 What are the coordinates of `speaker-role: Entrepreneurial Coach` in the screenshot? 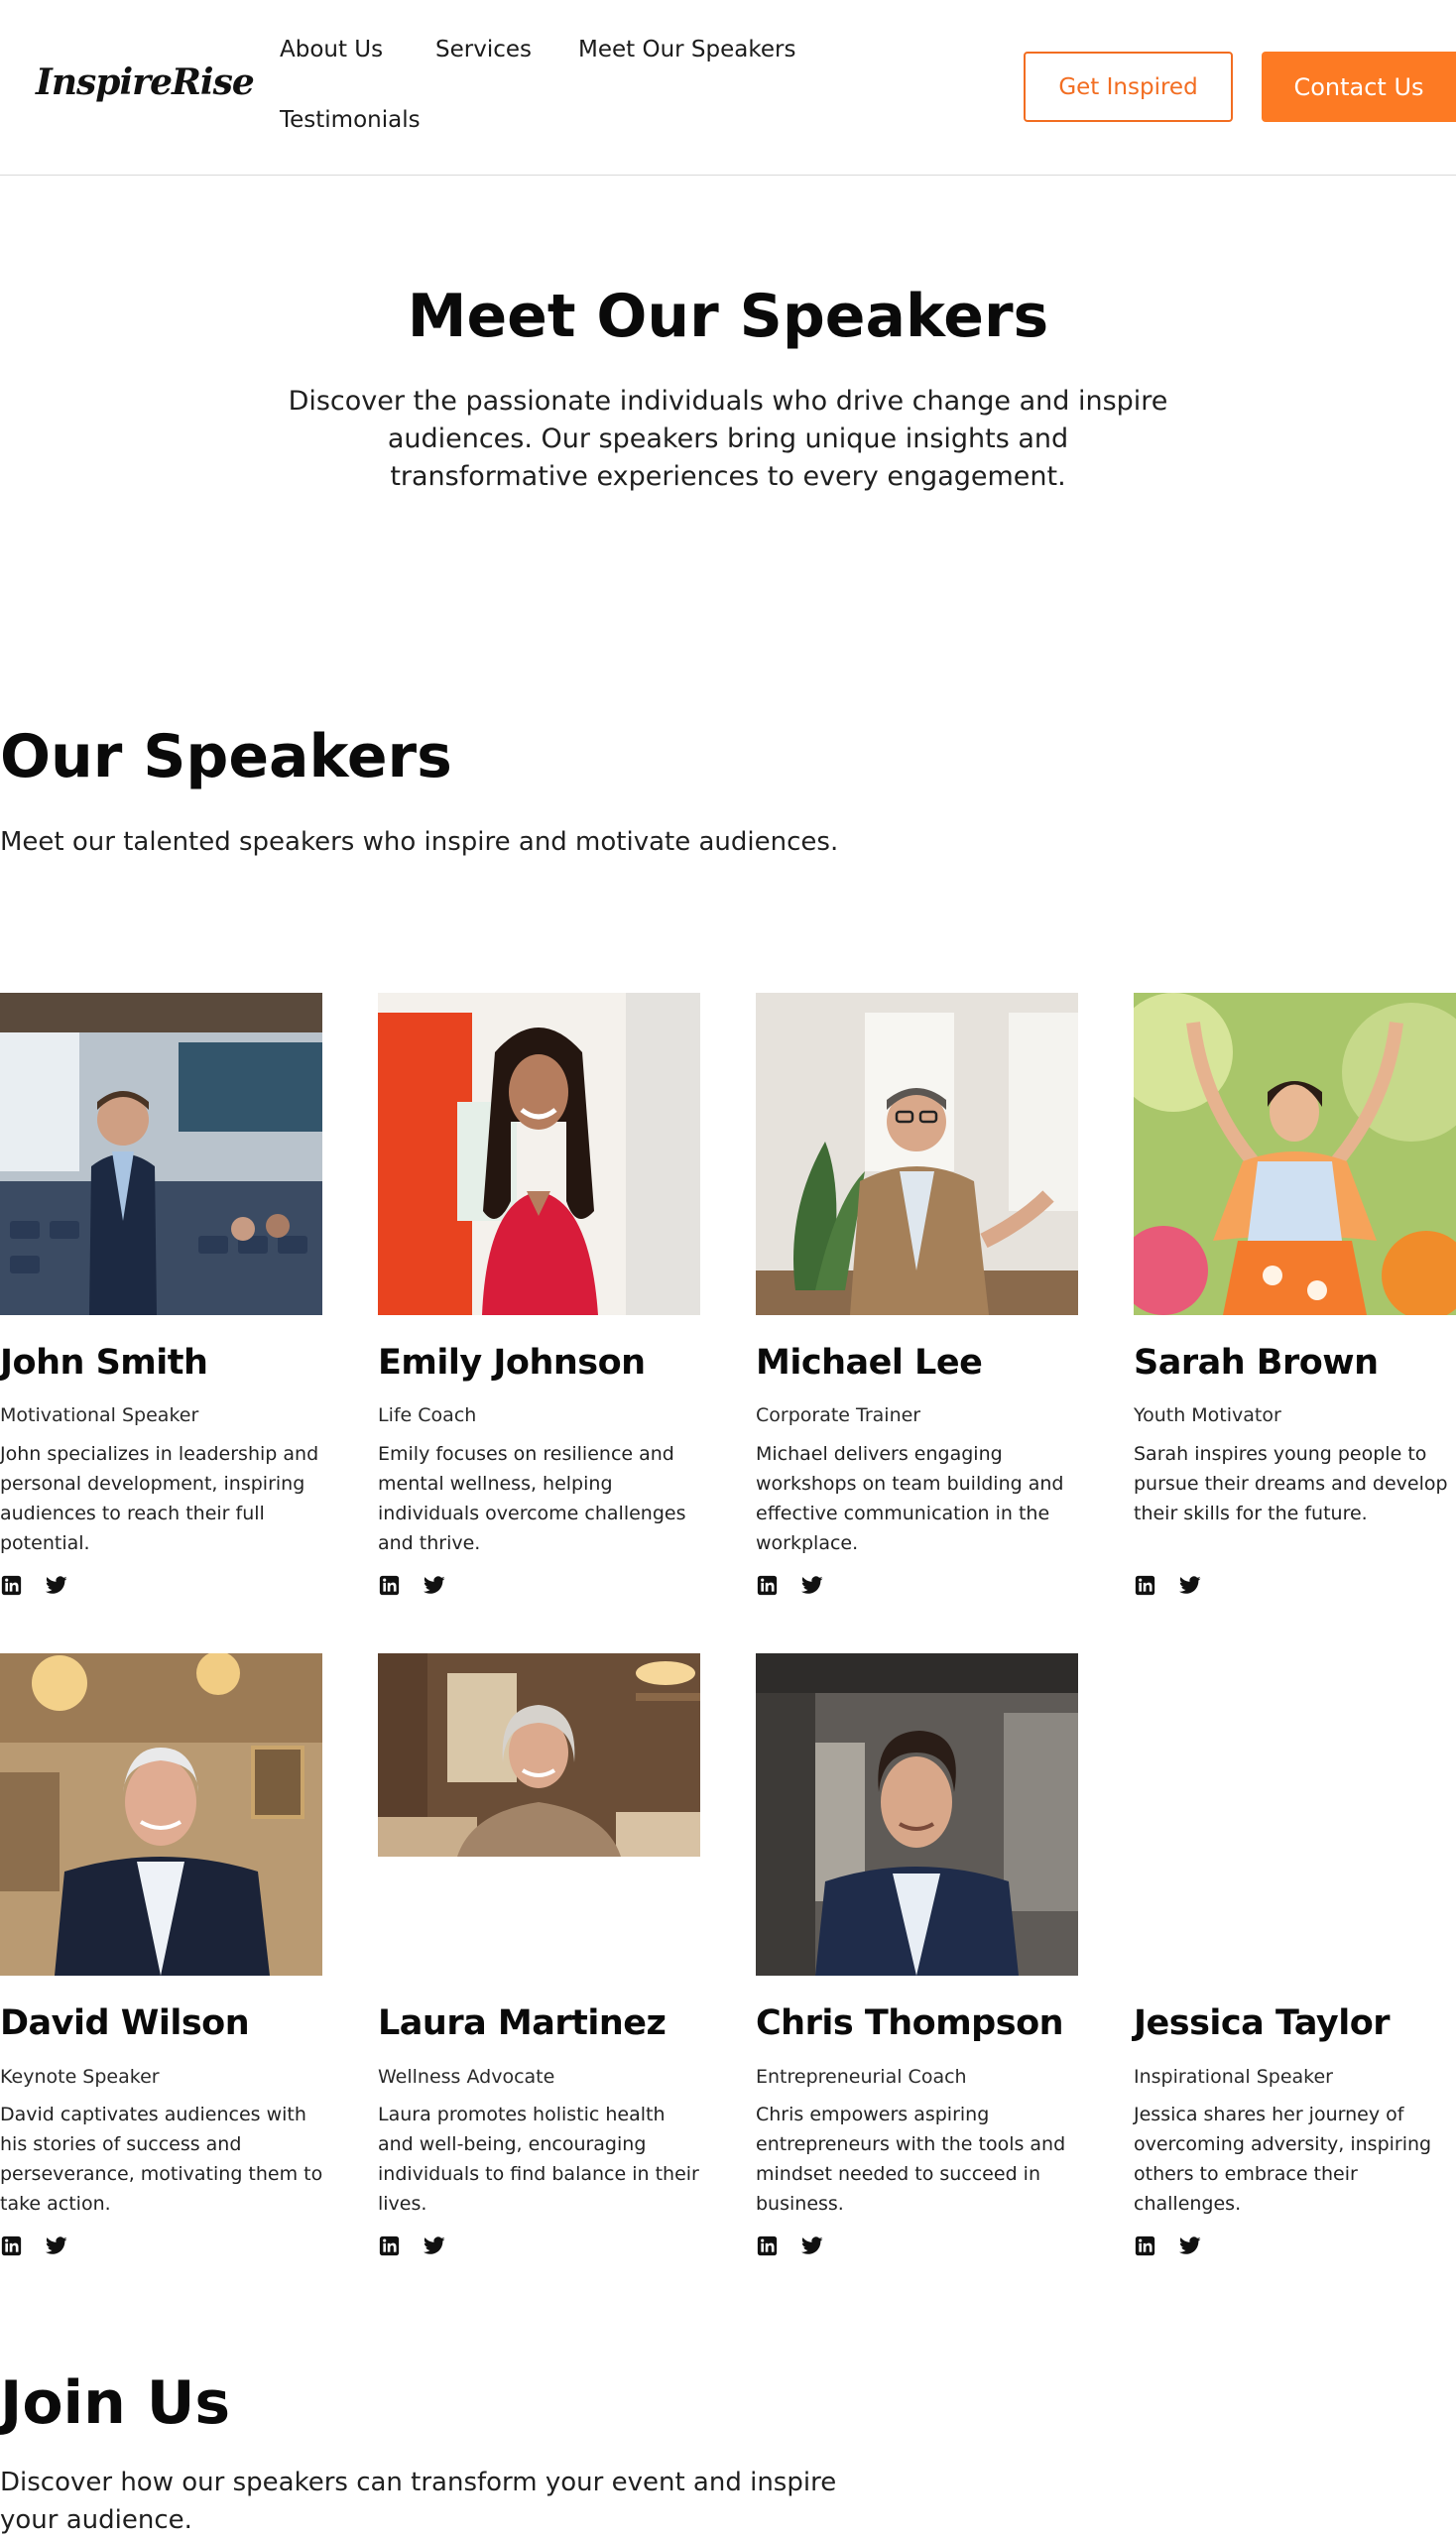 It's located at (861, 2077).